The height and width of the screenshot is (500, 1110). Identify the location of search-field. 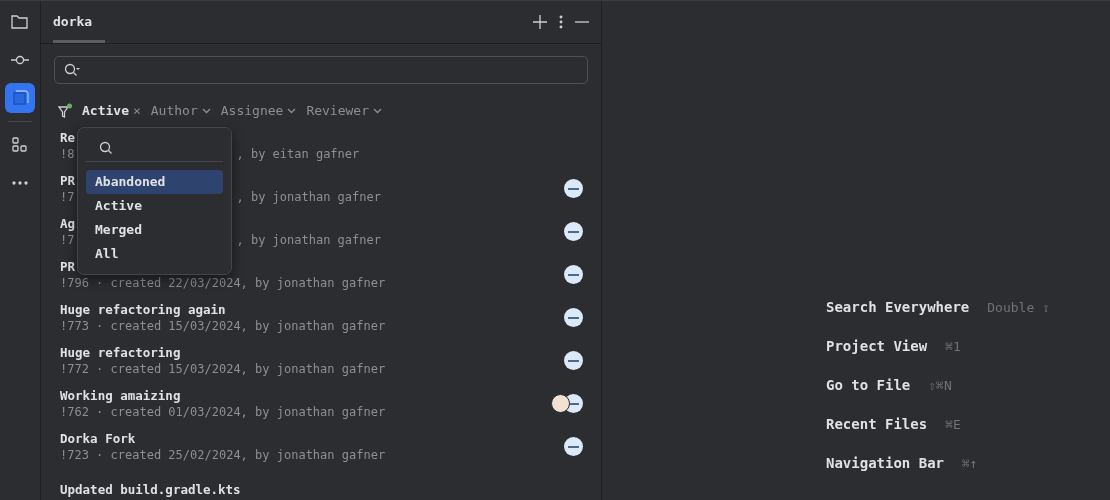
(321, 70).